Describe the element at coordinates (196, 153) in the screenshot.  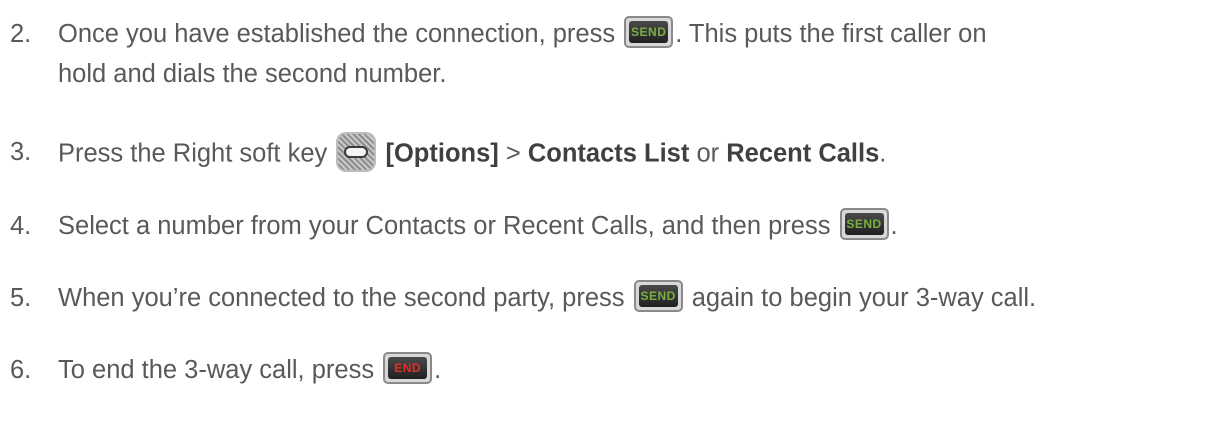
I see `step-text-part: Press the Right soft key` at that location.